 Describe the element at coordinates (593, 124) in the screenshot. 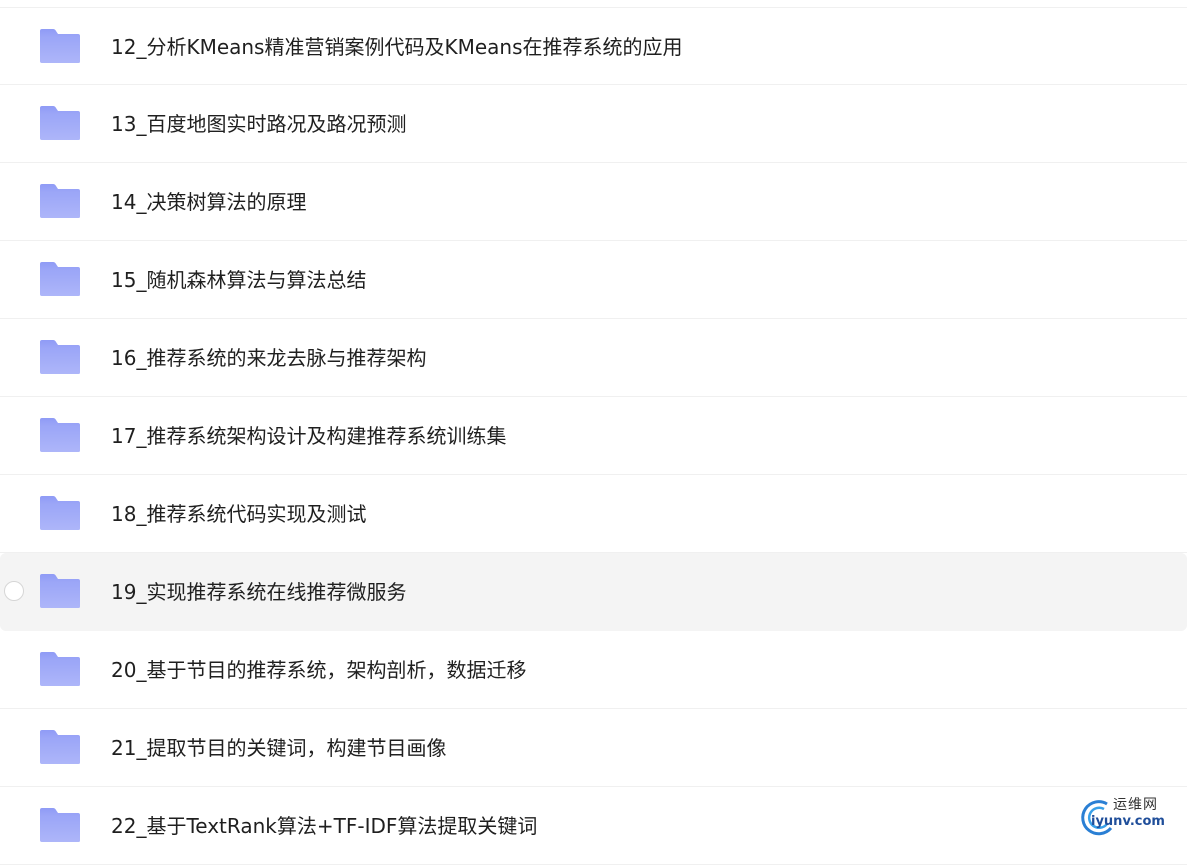

I see `folder-row-2: 13_百度地图实时路况及路况预测` at that location.